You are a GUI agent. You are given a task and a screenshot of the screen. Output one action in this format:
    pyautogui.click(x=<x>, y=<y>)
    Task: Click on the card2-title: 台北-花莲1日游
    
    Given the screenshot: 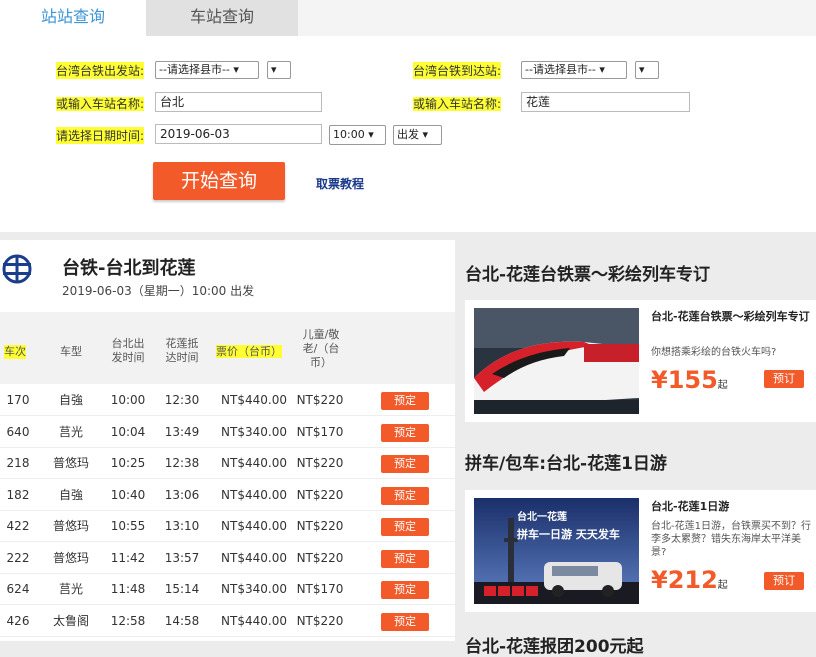 What is the action you would take?
    pyautogui.click(x=731, y=507)
    